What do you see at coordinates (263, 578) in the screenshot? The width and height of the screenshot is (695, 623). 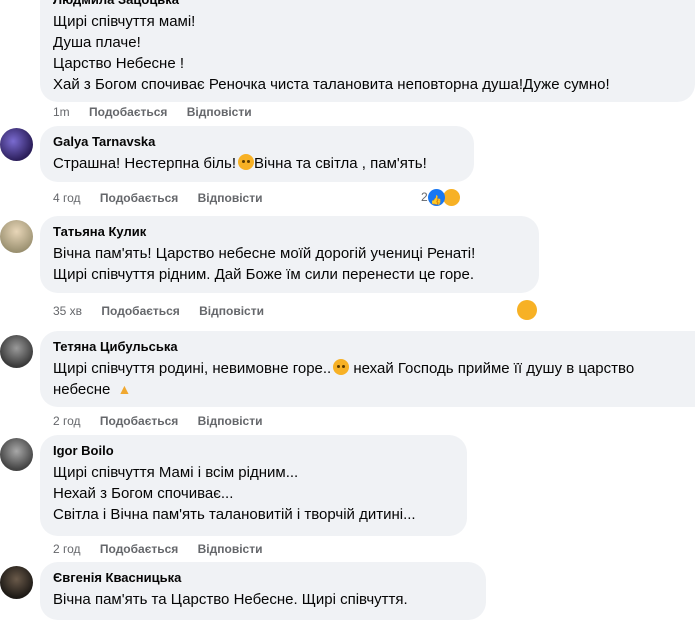 I see `comment-author: Євгенія Квасницька` at bounding box center [263, 578].